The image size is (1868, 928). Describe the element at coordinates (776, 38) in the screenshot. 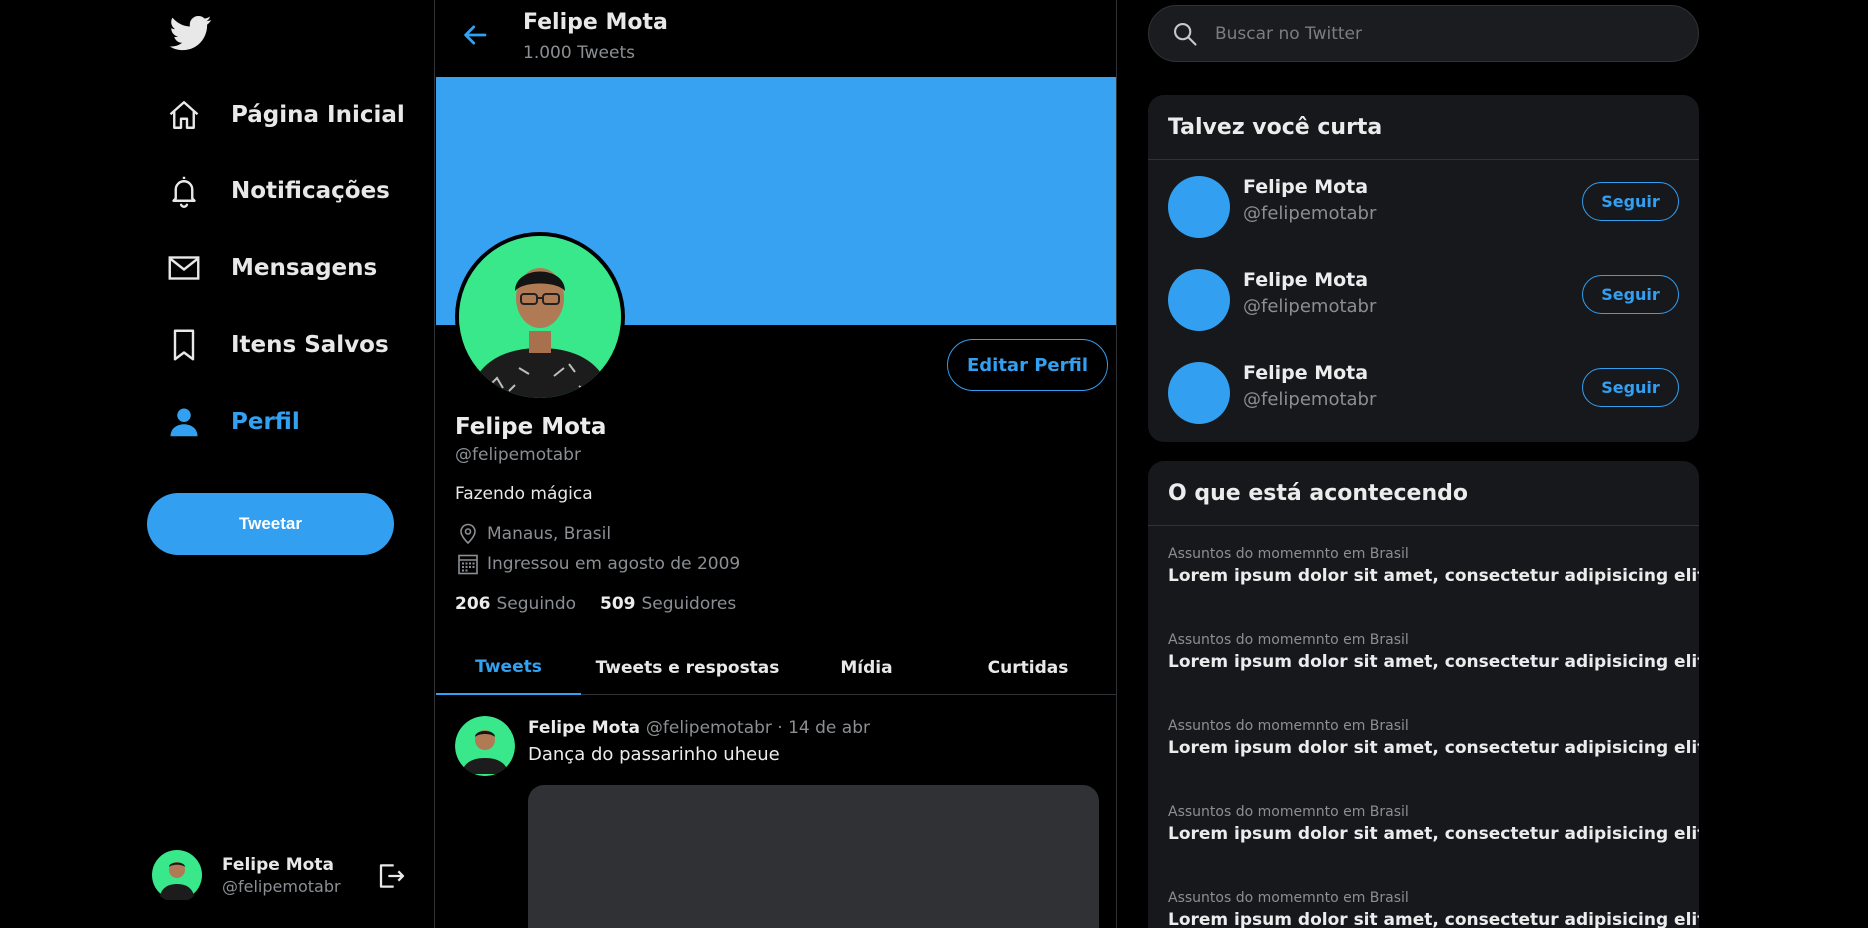

I see `profile-header: Felipe Mota 1.000 Tweets` at that location.